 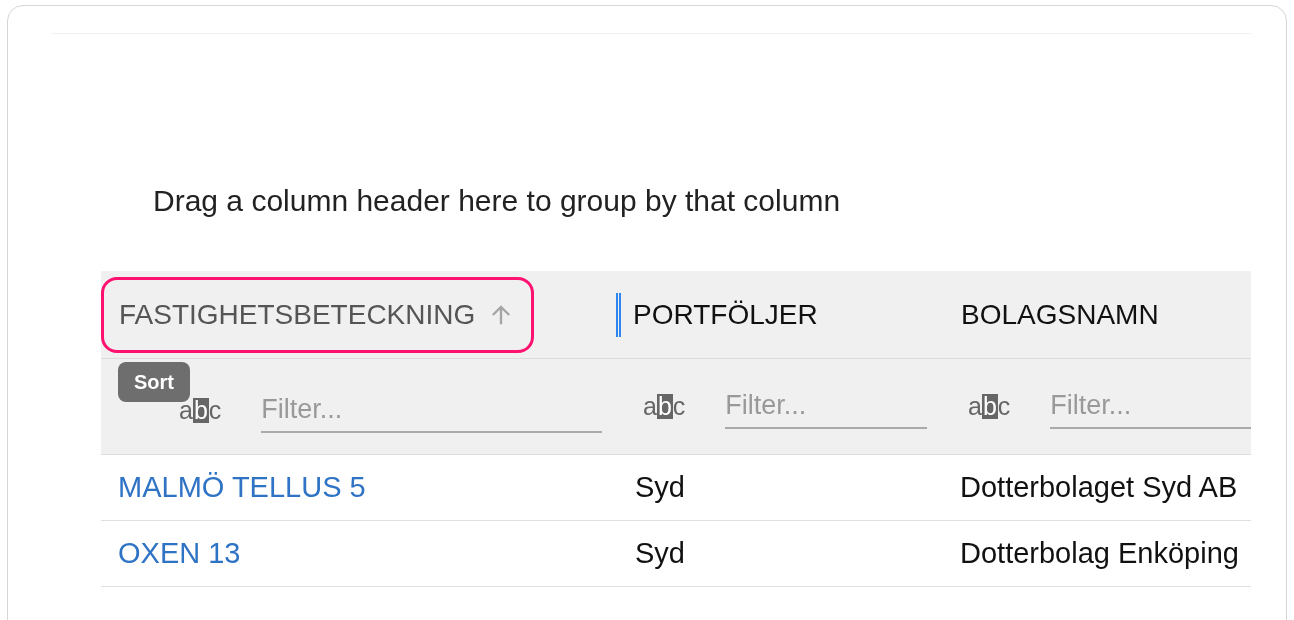 What do you see at coordinates (1060, 314) in the screenshot?
I see `column-header: BOLAGSNAMN` at bounding box center [1060, 314].